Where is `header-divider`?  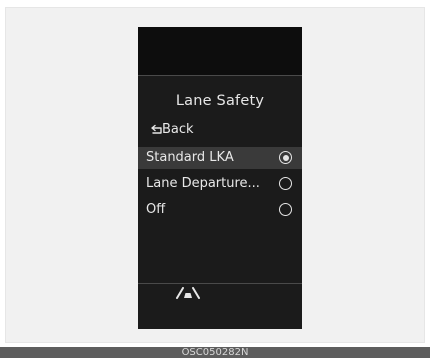 header-divider is located at coordinates (220, 75).